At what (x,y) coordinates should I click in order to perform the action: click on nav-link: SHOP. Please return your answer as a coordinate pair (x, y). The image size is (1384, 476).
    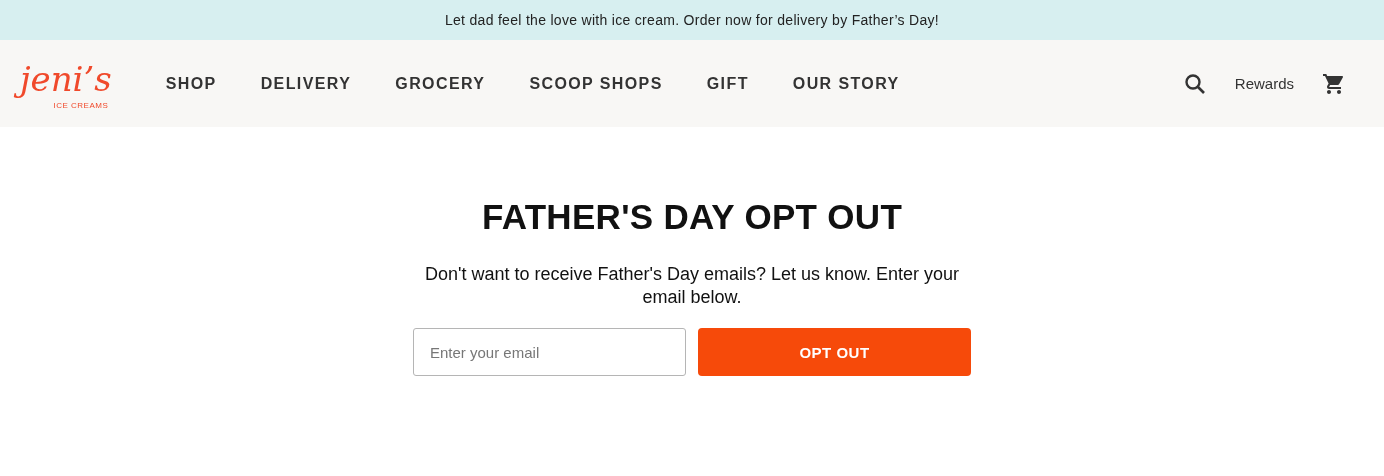
    Looking at the image, I should click on (191, 83).